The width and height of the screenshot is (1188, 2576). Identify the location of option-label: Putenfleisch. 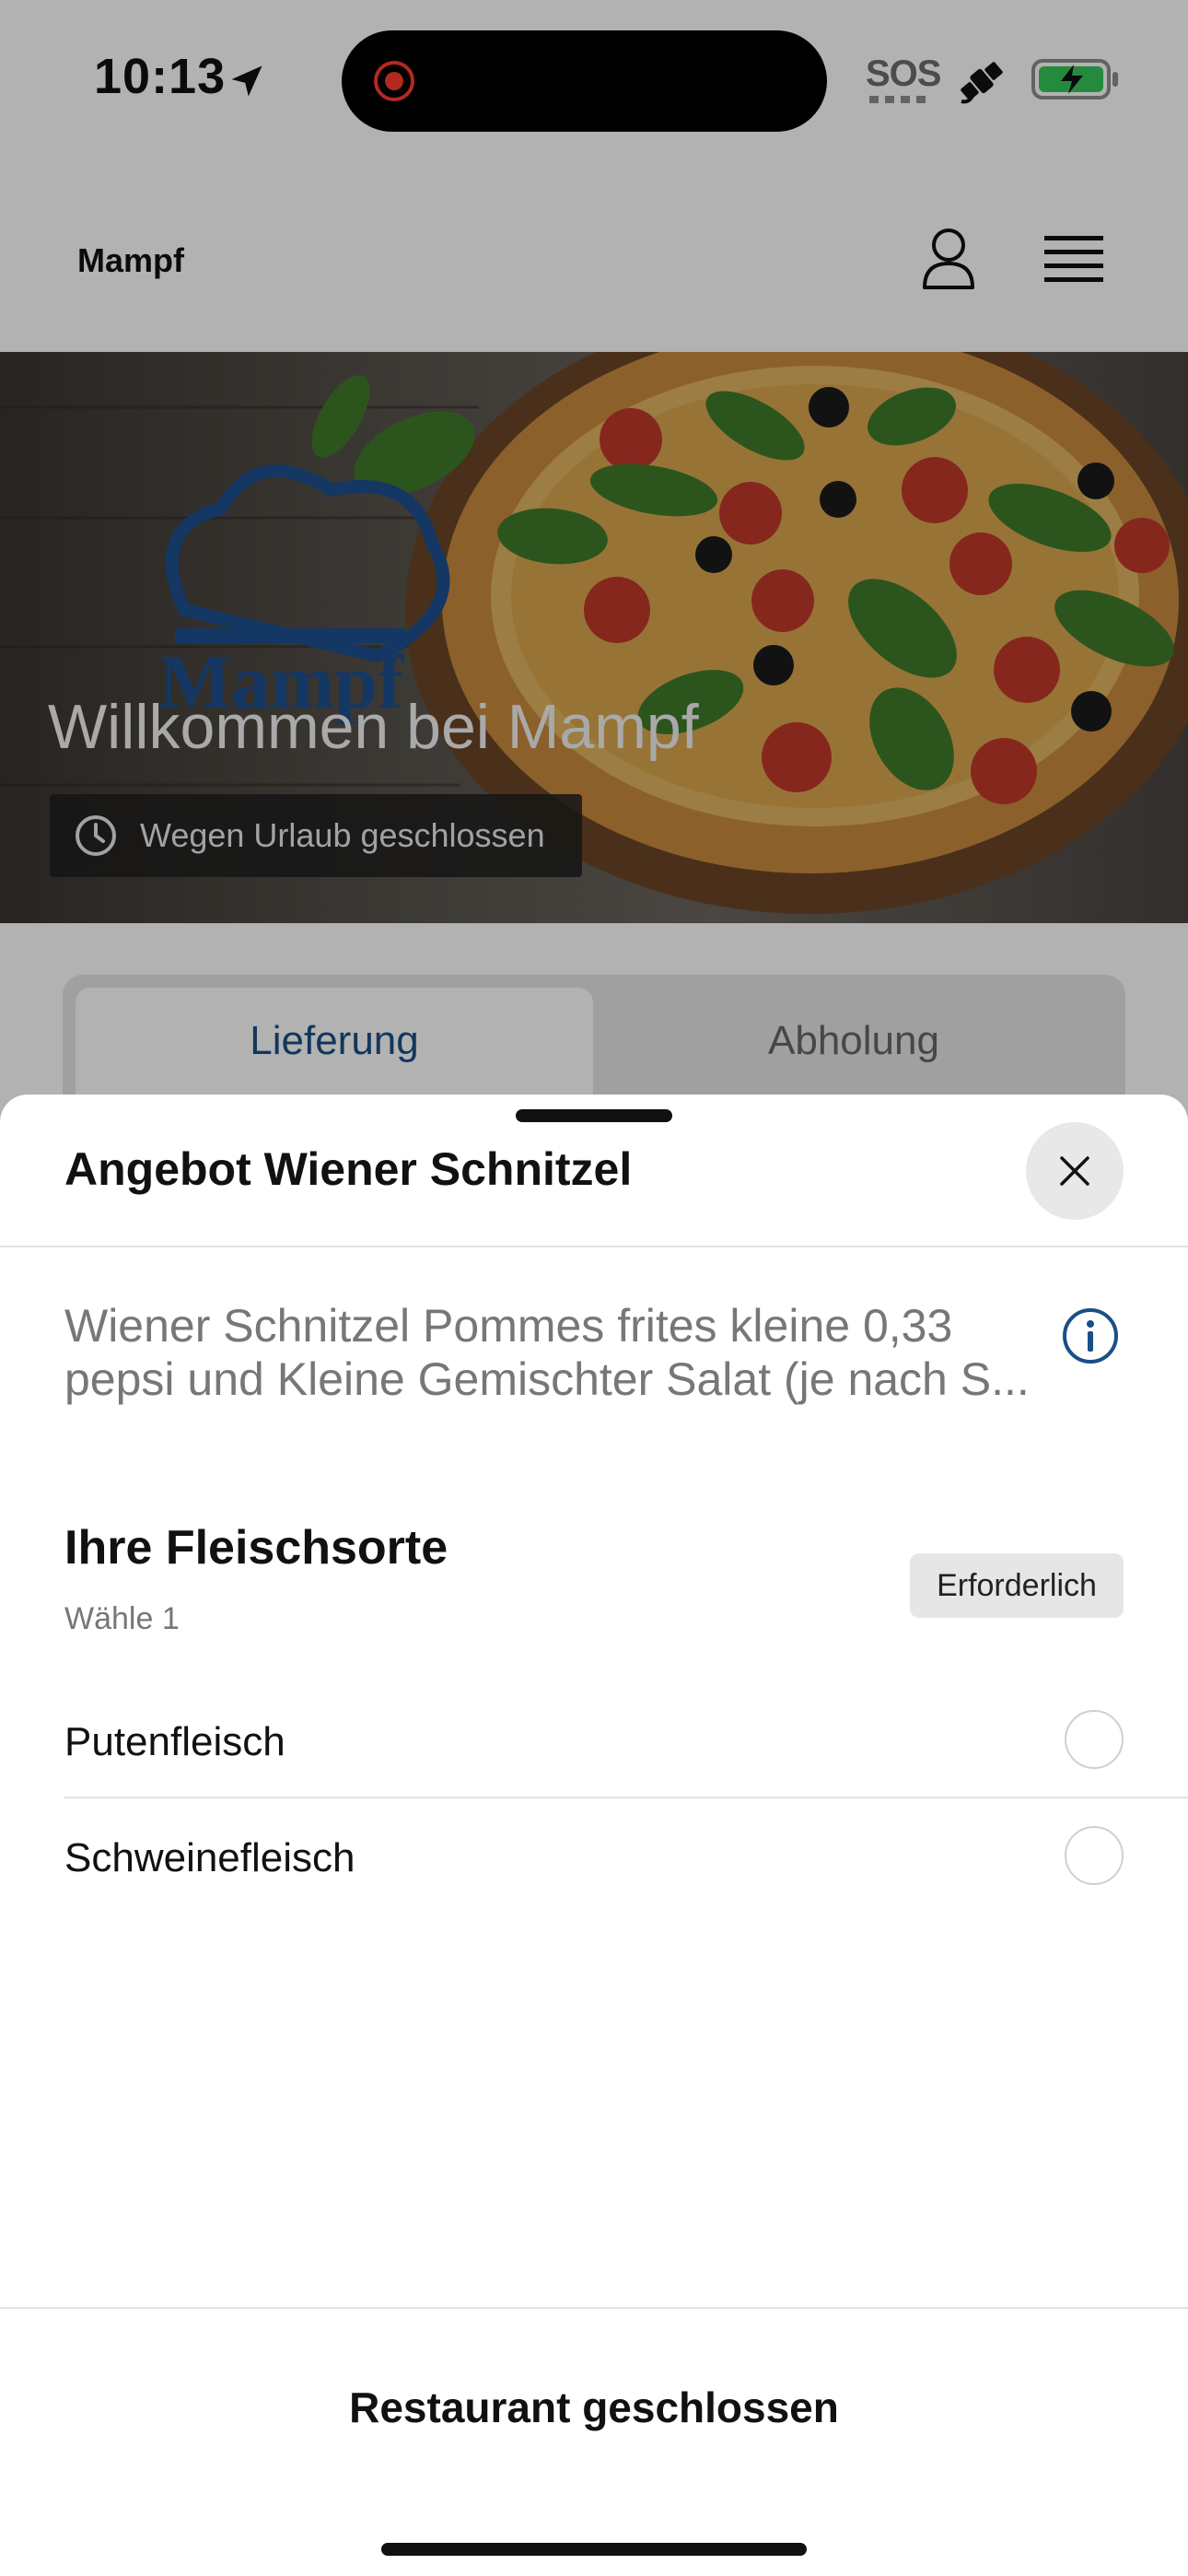
(174, 1741).